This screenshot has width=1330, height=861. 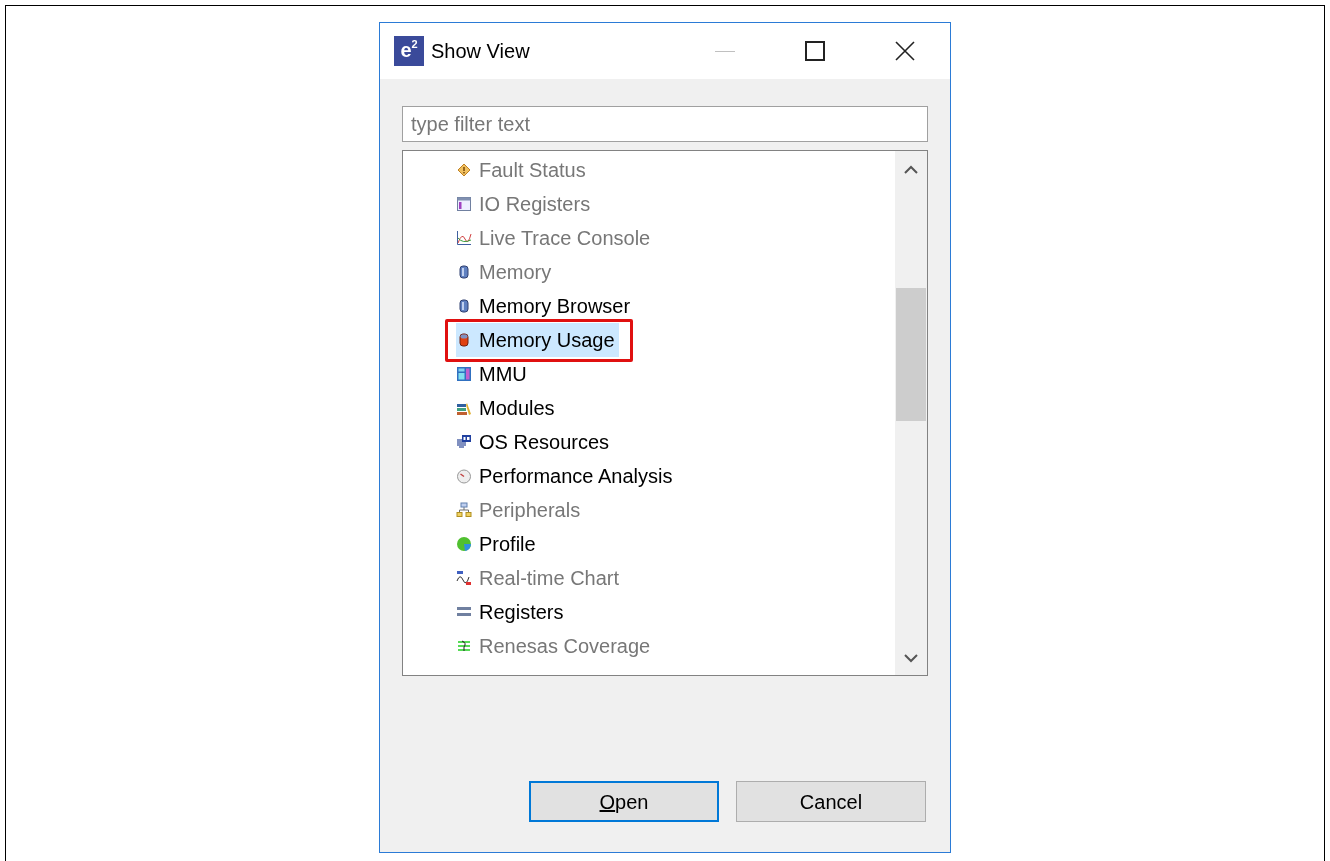 I want to click on view-list-item: Real-time Chart, so click(x=540, y=578).